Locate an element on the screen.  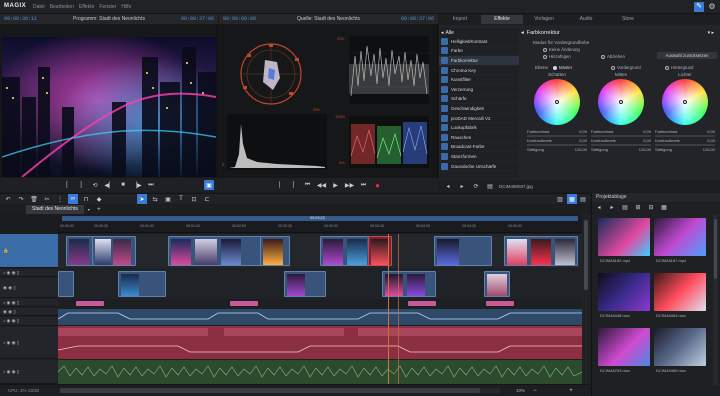
volume-curve is located at coordinates (320, 317).